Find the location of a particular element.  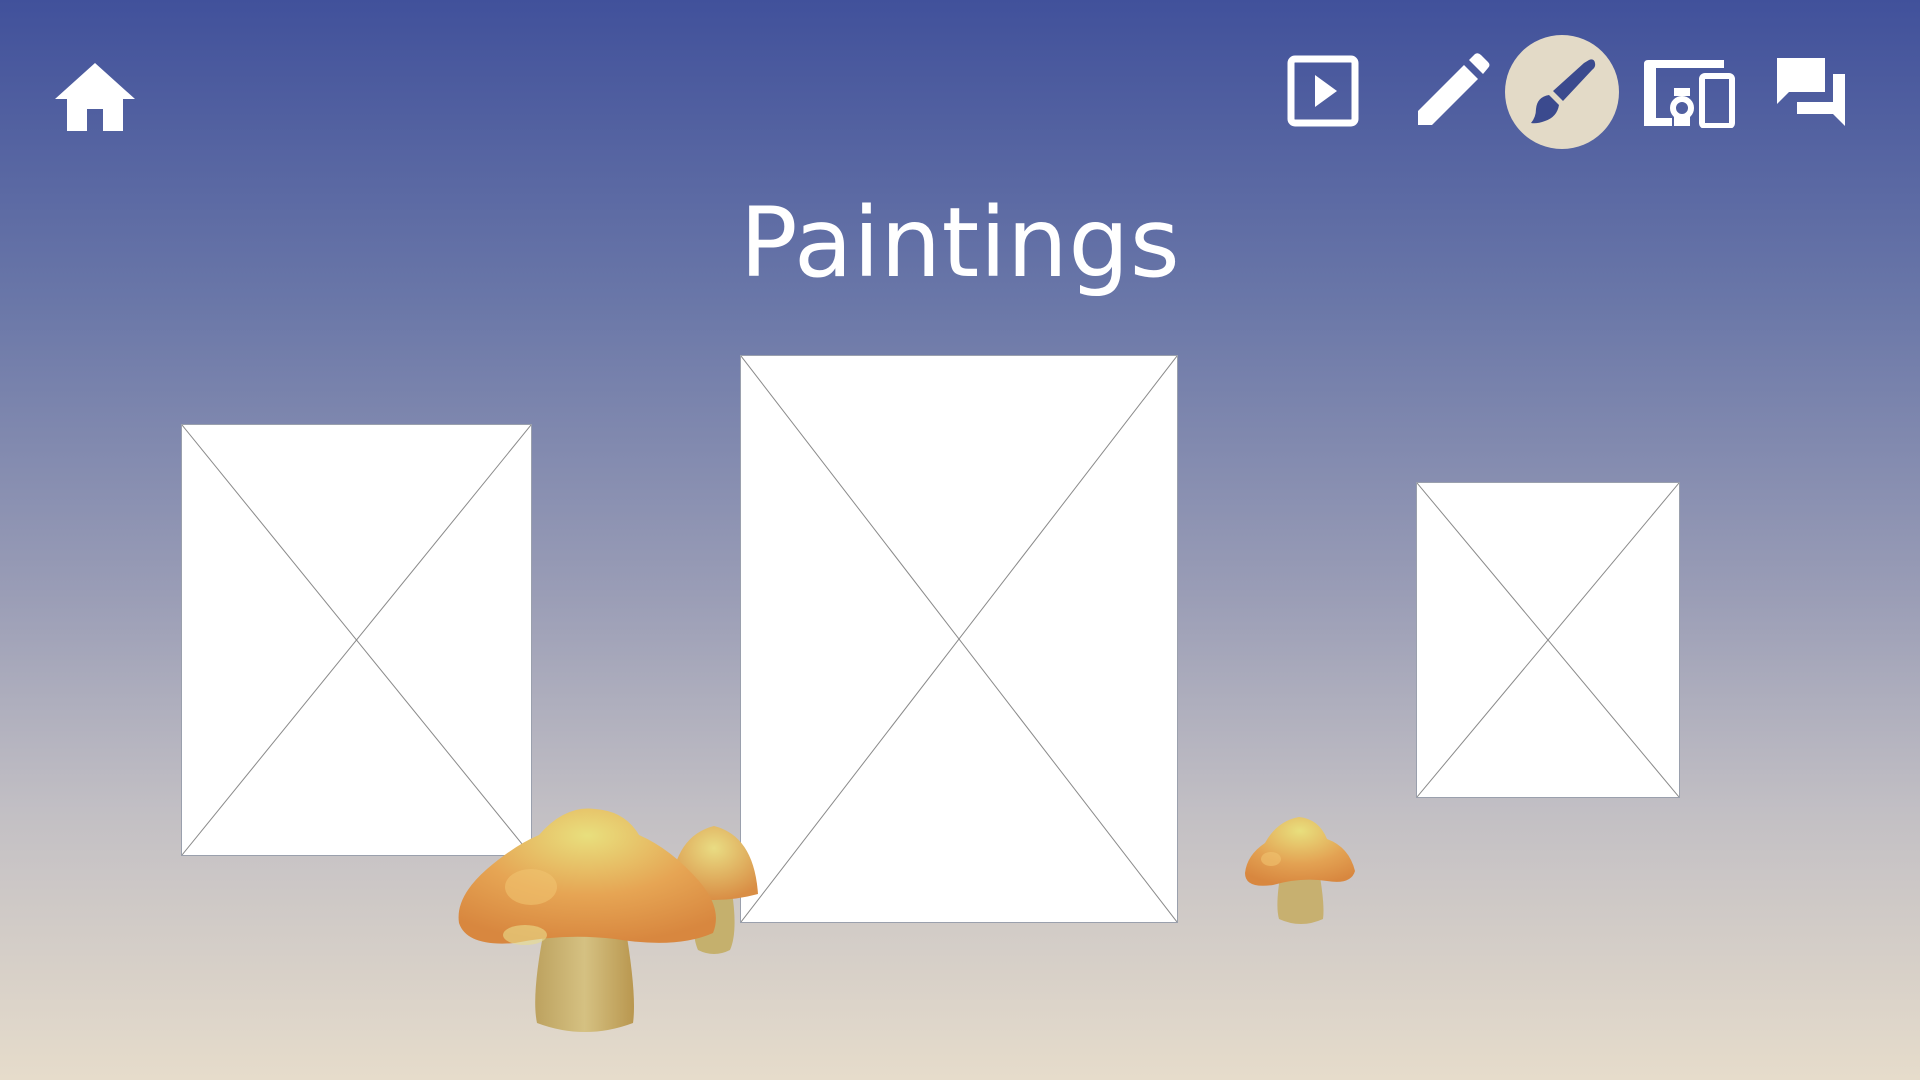

page-title: Paintings is located at coordinates (960, 243).